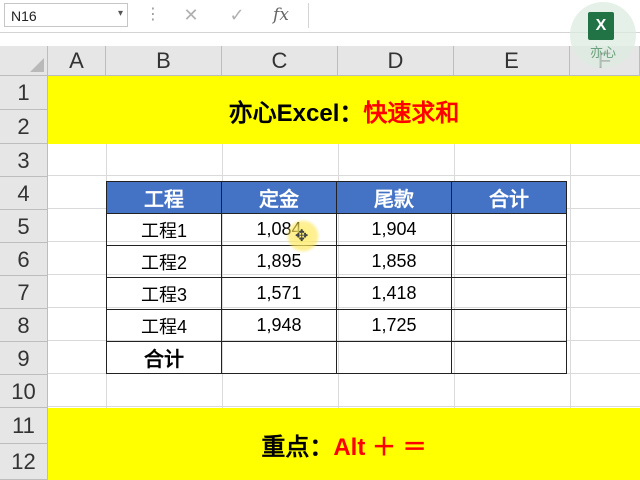 This screenshot has width=640, height=480. I want to click on table-cell: 1,895, so click(279, 261).